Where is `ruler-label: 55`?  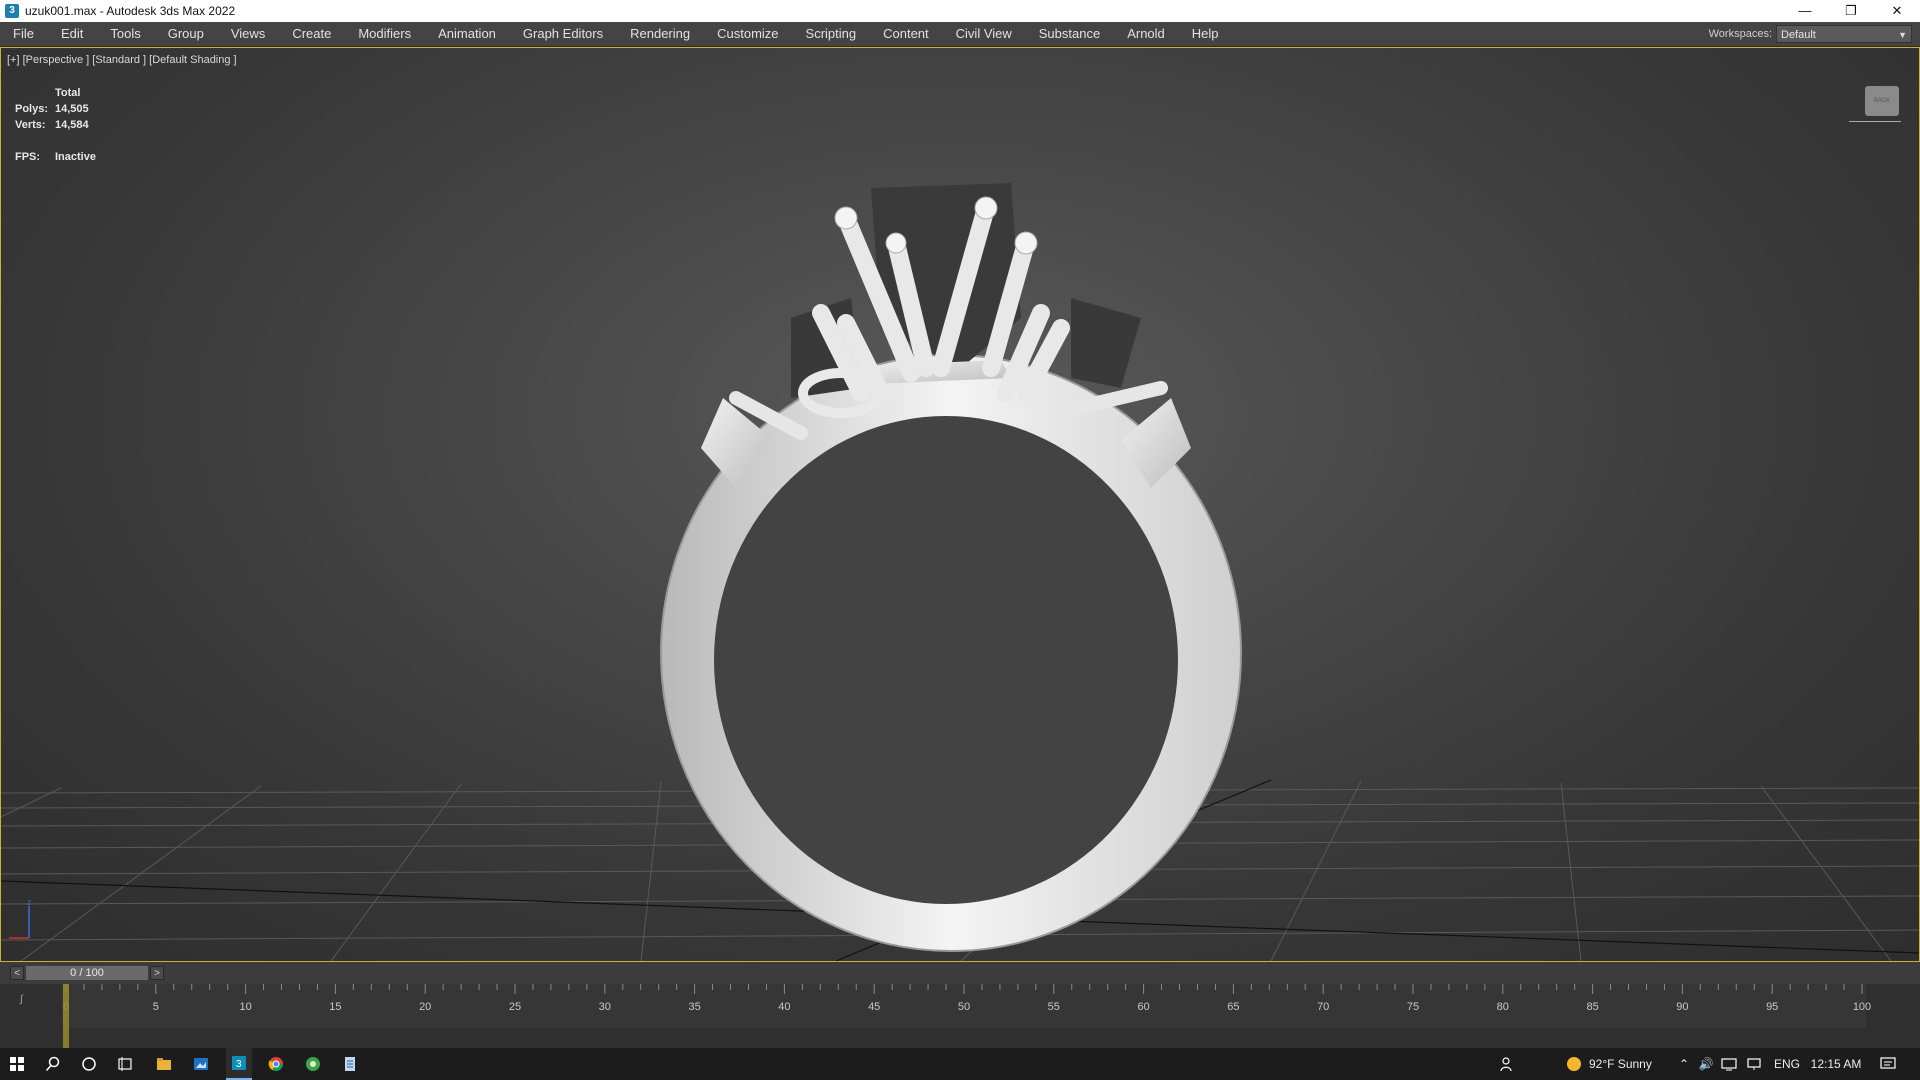 ruler-label: 55 is located at coordinates (1054, 1007).